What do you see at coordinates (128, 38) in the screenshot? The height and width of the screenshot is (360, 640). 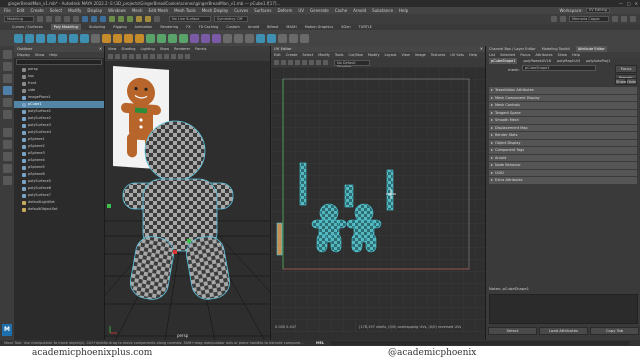 I see `smooth-icon` at bounding box center [128, 38].